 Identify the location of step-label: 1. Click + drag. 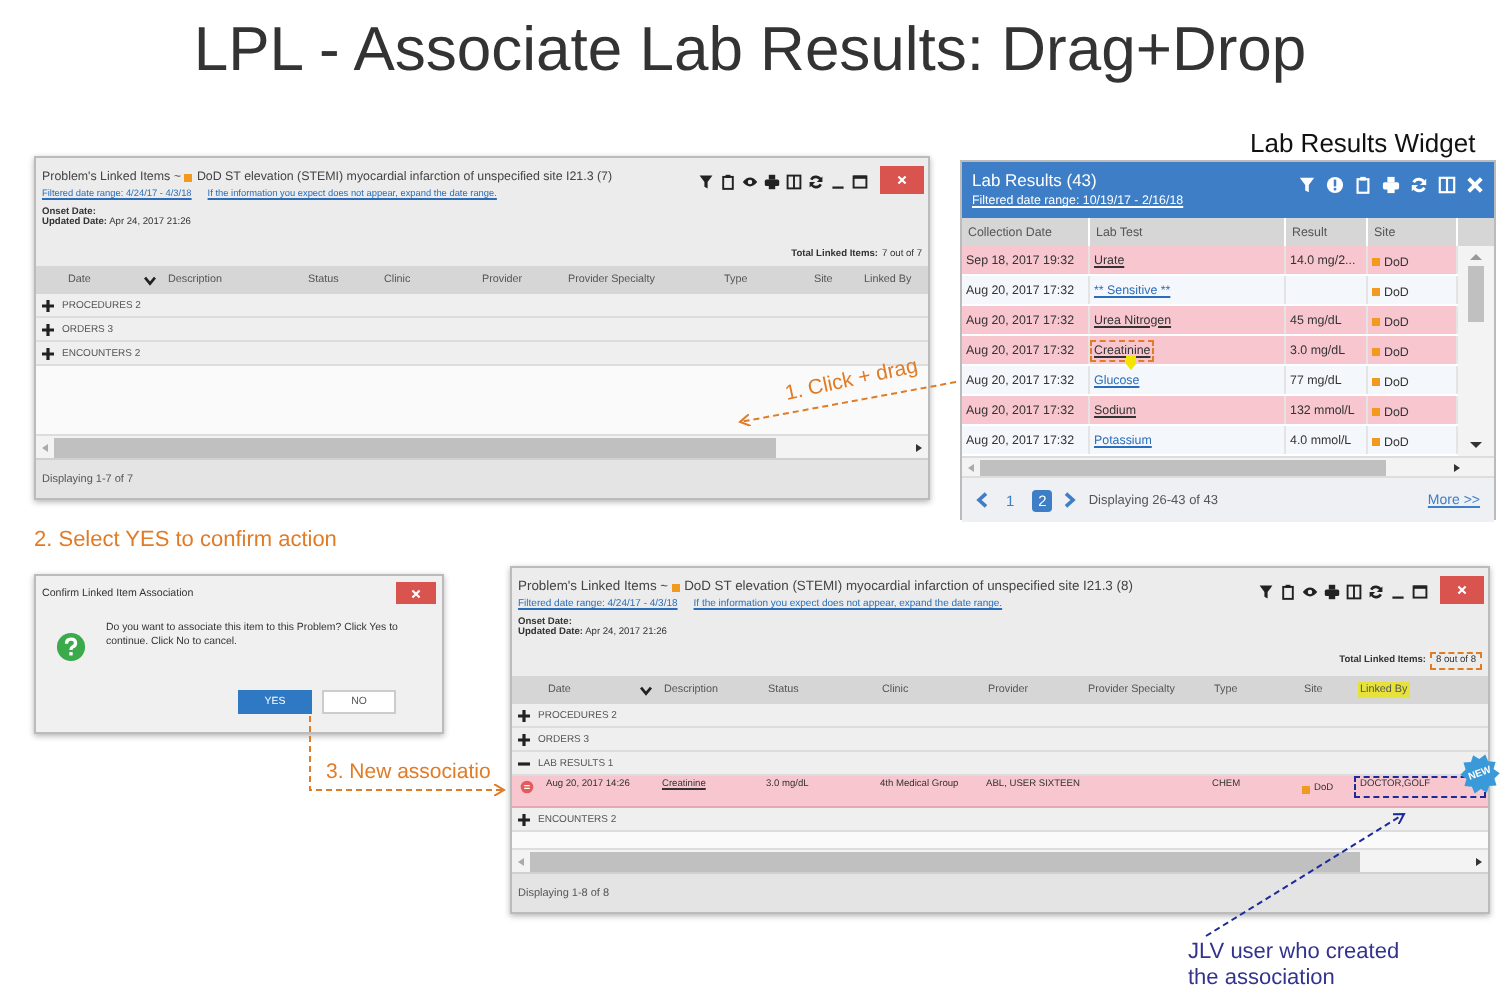
(851, 380).